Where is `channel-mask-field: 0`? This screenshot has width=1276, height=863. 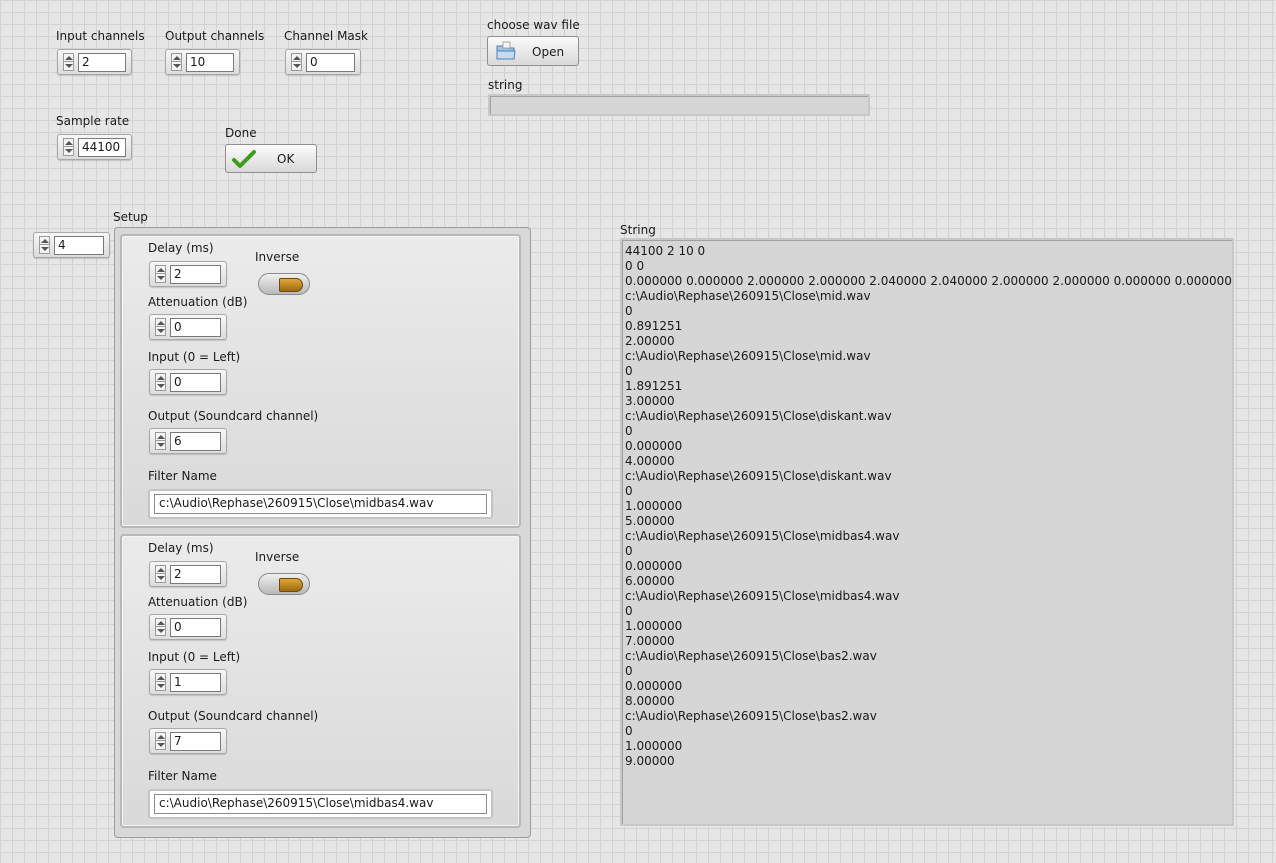
channel-mask-field: 0 is located at coordinates (330, 62).